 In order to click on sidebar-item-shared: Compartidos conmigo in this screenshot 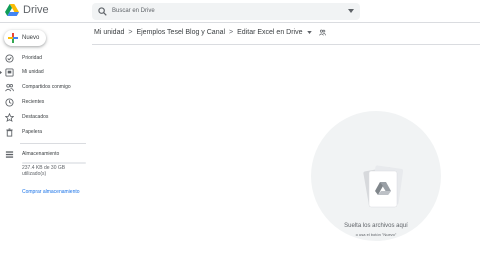, I will do `click(45, 88)`.